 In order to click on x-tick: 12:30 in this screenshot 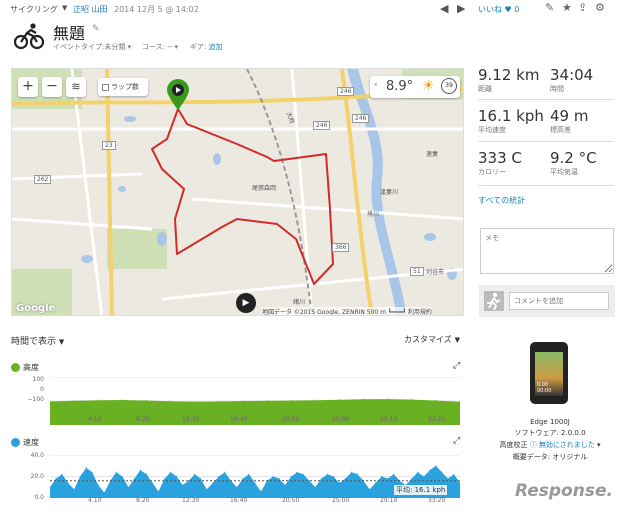, I will do `click(191, 500)`.